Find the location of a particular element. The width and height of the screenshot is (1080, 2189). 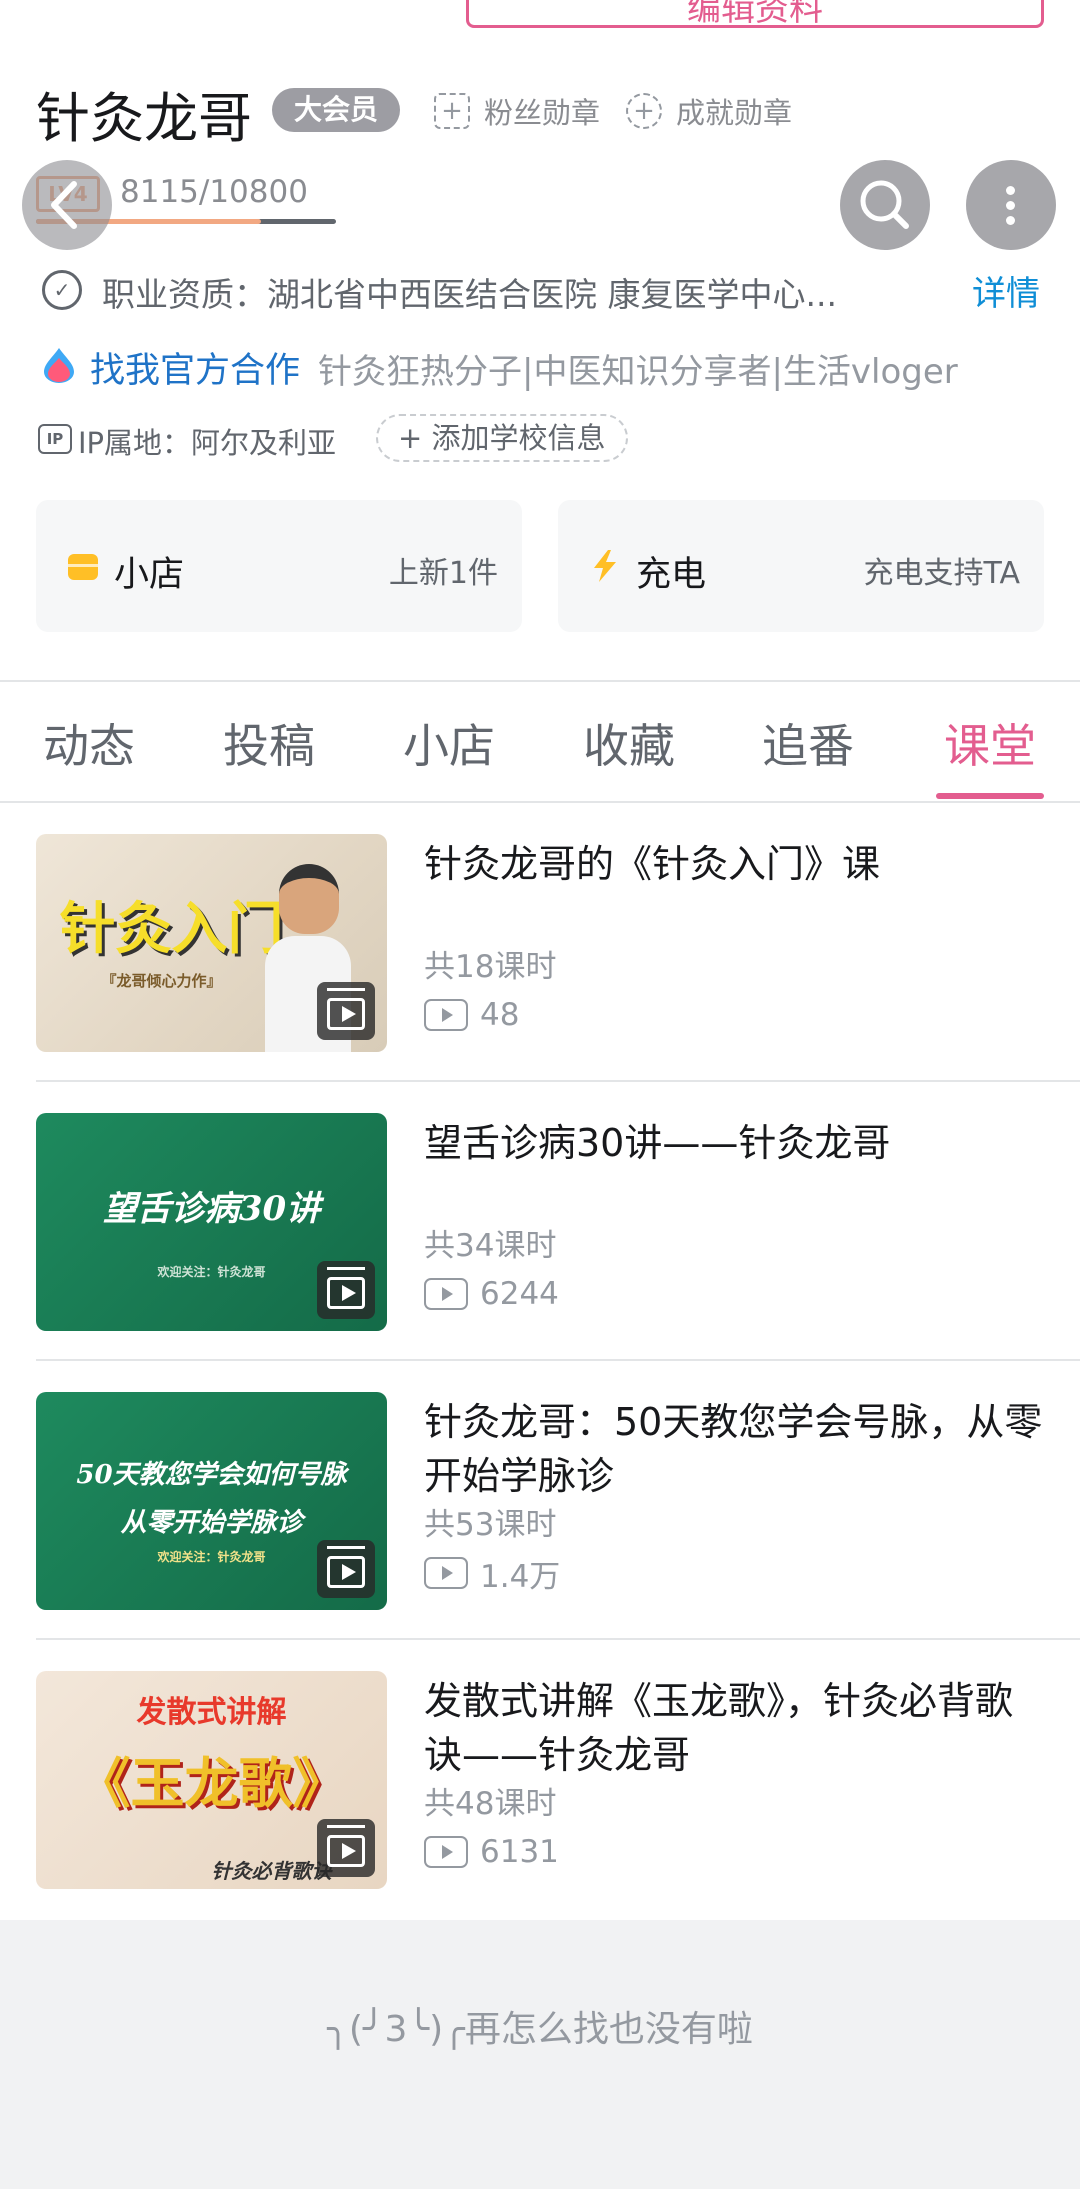

course-views: 48 is located at coordinates (471, 1015).